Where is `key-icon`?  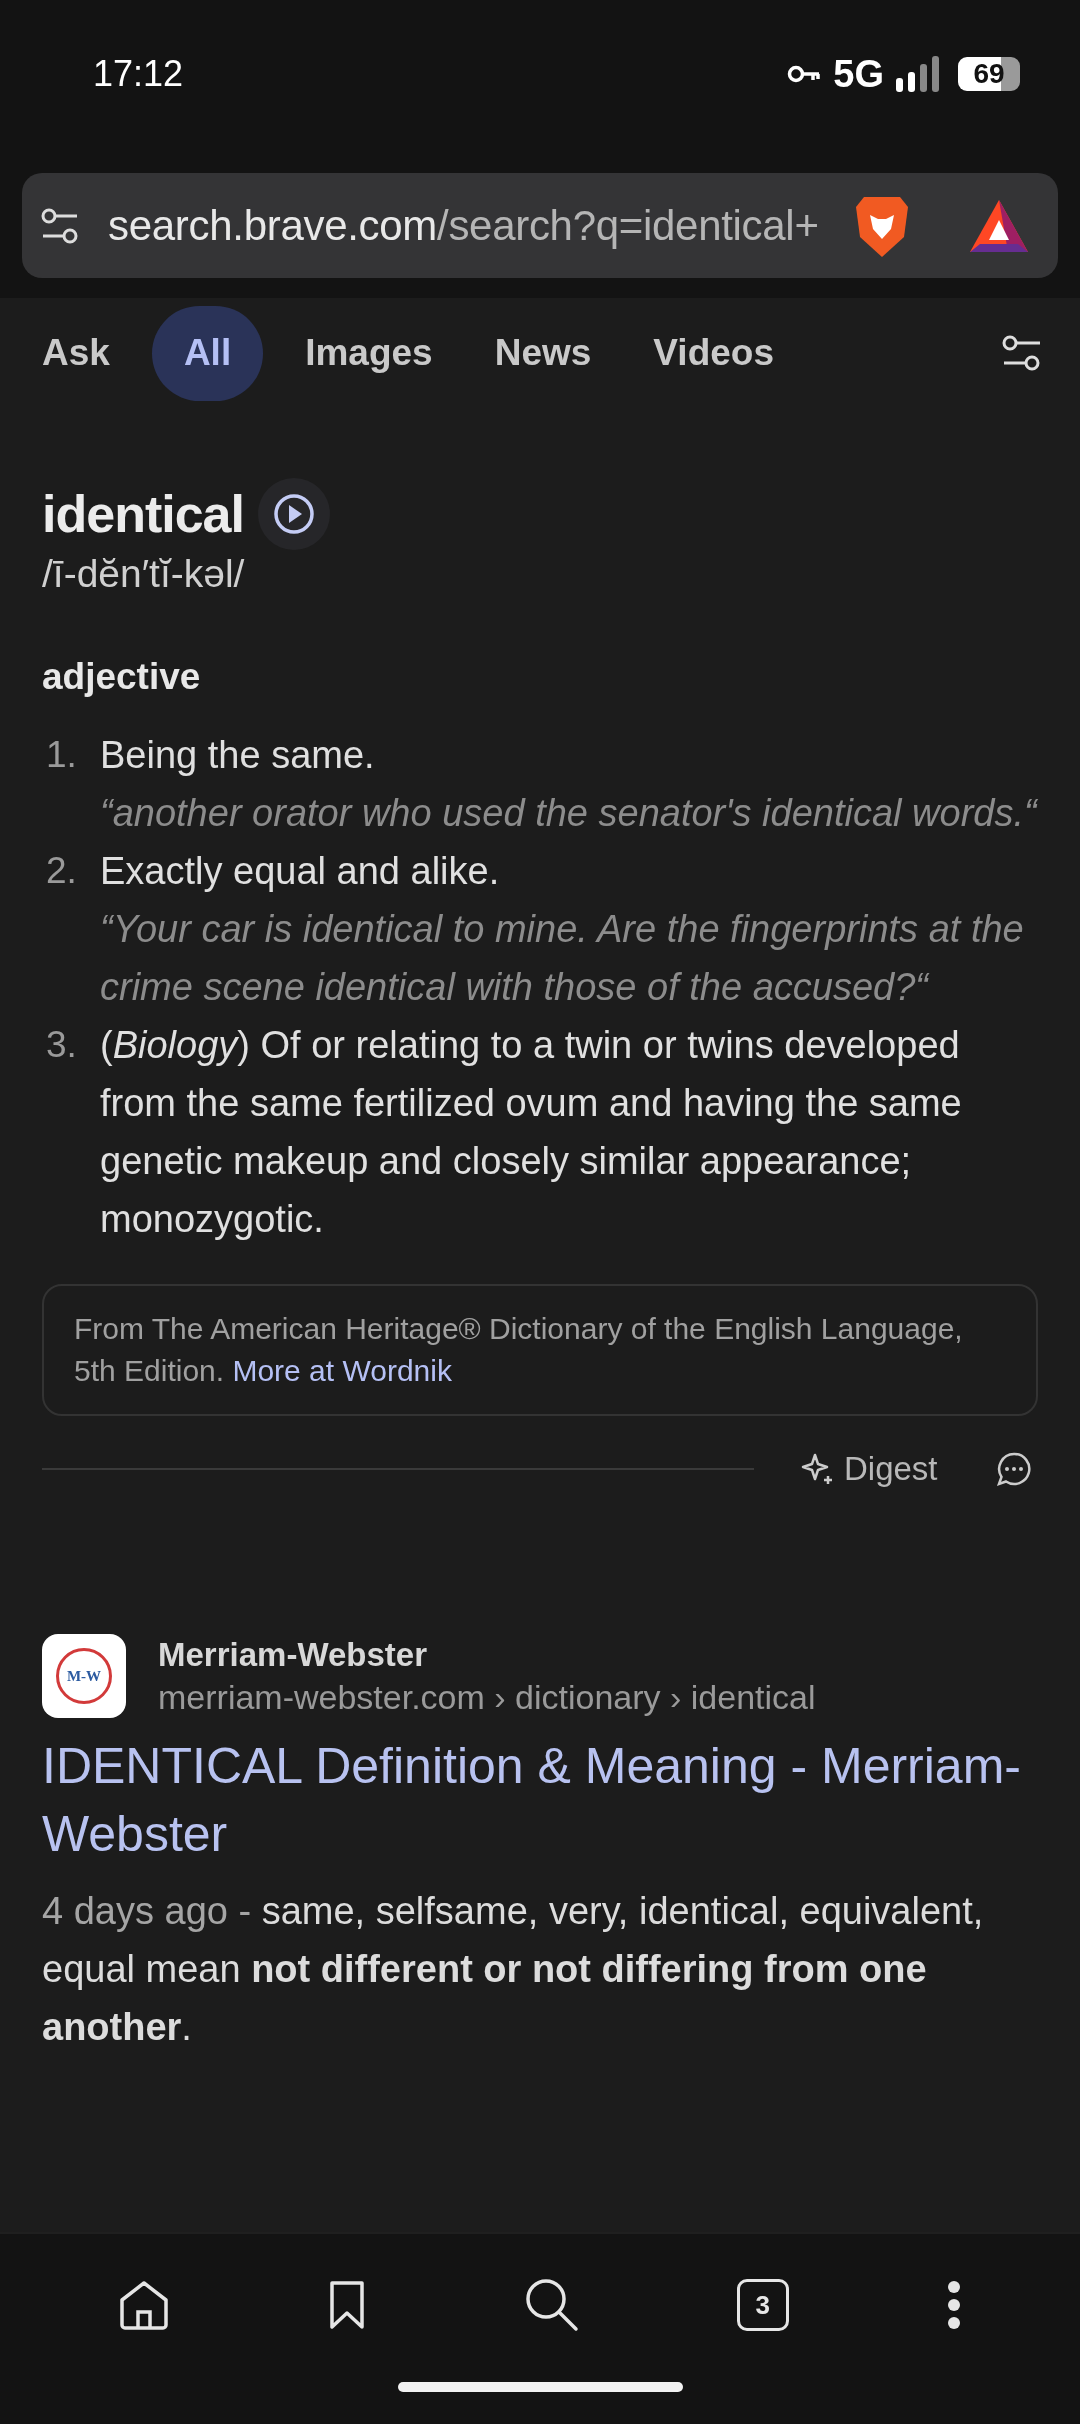
key-icon is located at coordinates (804, 74).